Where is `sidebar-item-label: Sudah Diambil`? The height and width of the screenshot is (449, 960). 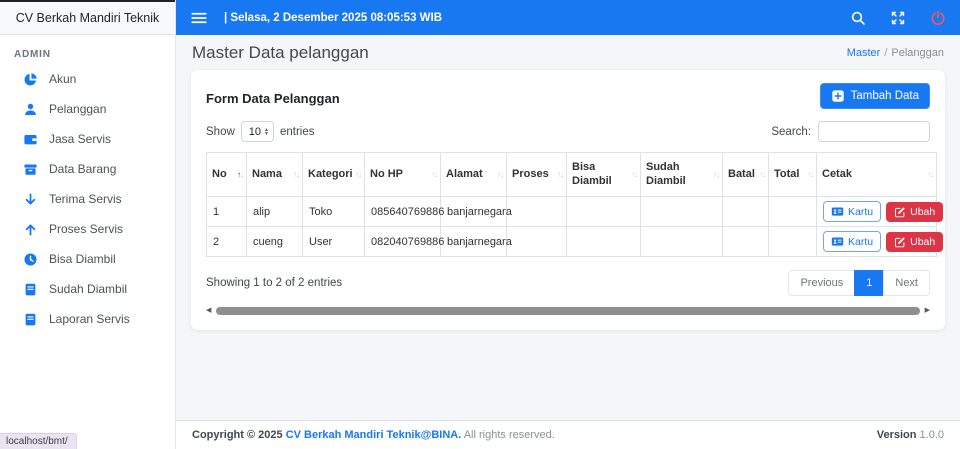 sidebar-item-label: Sudah Diambil is located at coordinates (88, 289).